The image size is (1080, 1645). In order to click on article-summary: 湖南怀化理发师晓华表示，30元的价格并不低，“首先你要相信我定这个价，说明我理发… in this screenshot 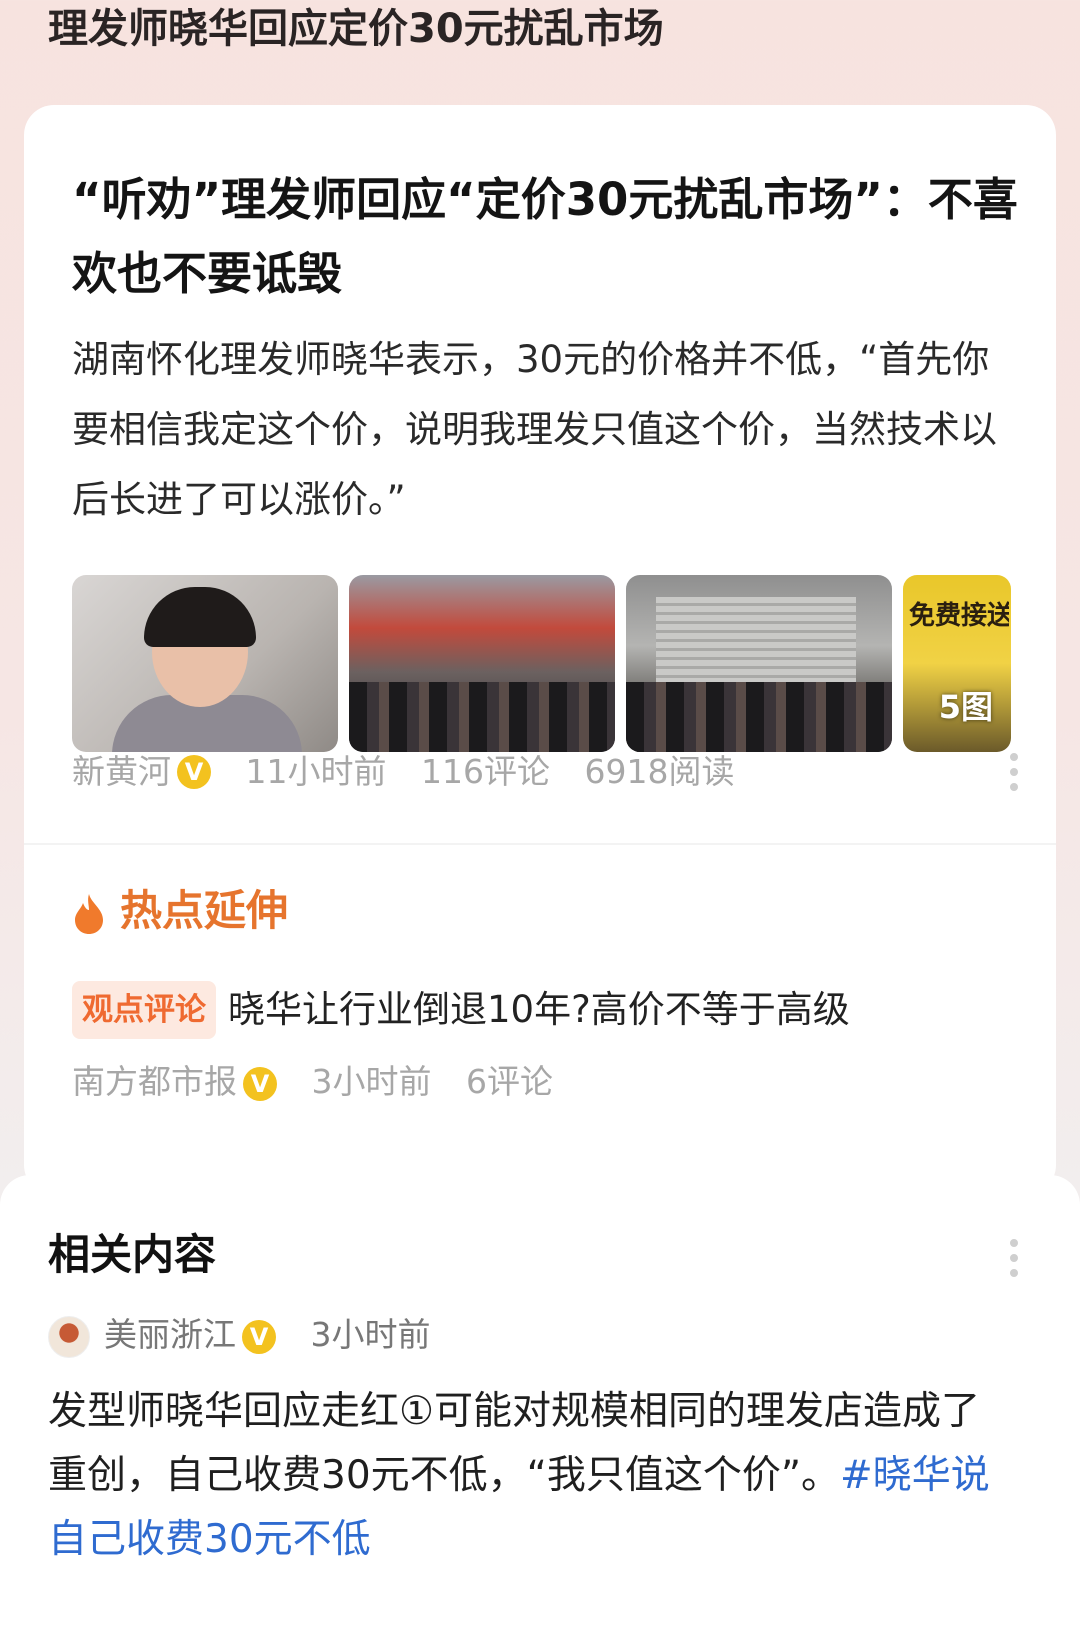, I will do `click(542, 430)`.